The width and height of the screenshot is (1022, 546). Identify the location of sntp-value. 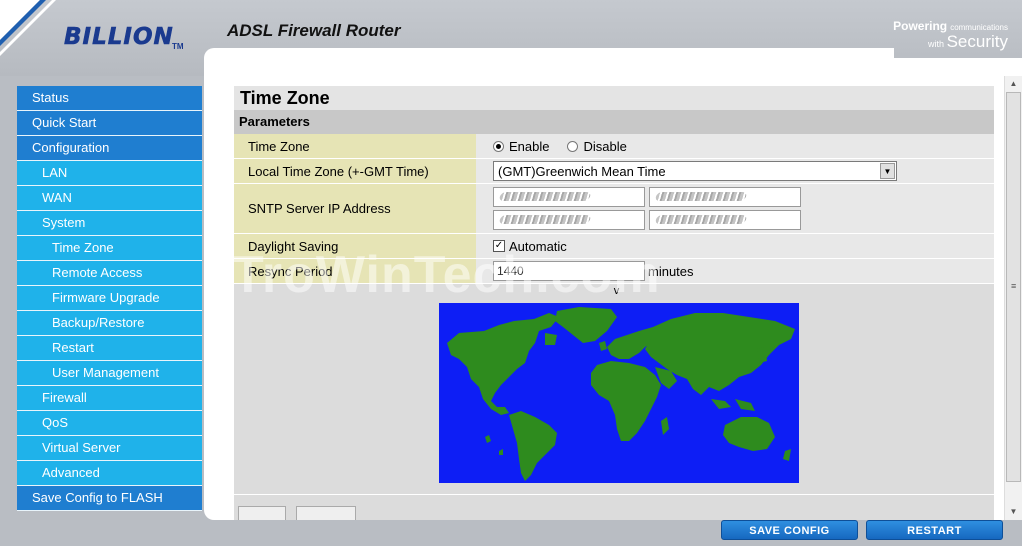
(735, 208).